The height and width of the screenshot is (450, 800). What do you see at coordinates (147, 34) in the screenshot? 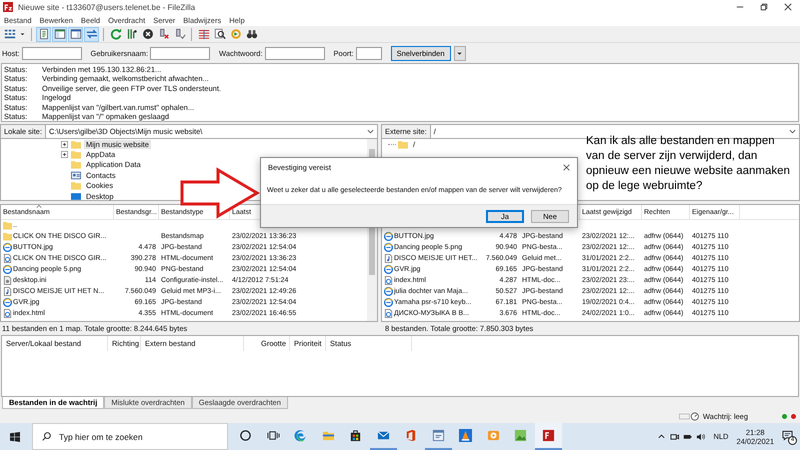
I see `cancel-icon` at bounding box center [147, 34].